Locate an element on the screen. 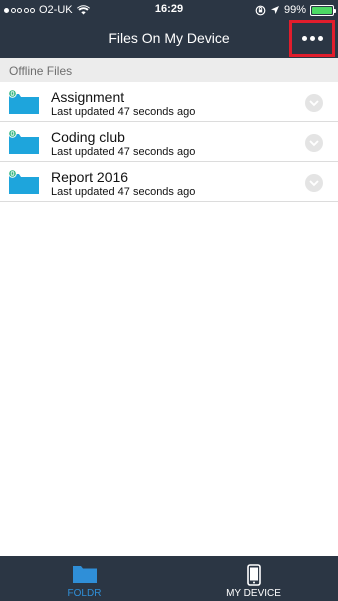 The width and height of the screenshot is (338, 601). file-name: Coding club is located at coordinates (88, 137).